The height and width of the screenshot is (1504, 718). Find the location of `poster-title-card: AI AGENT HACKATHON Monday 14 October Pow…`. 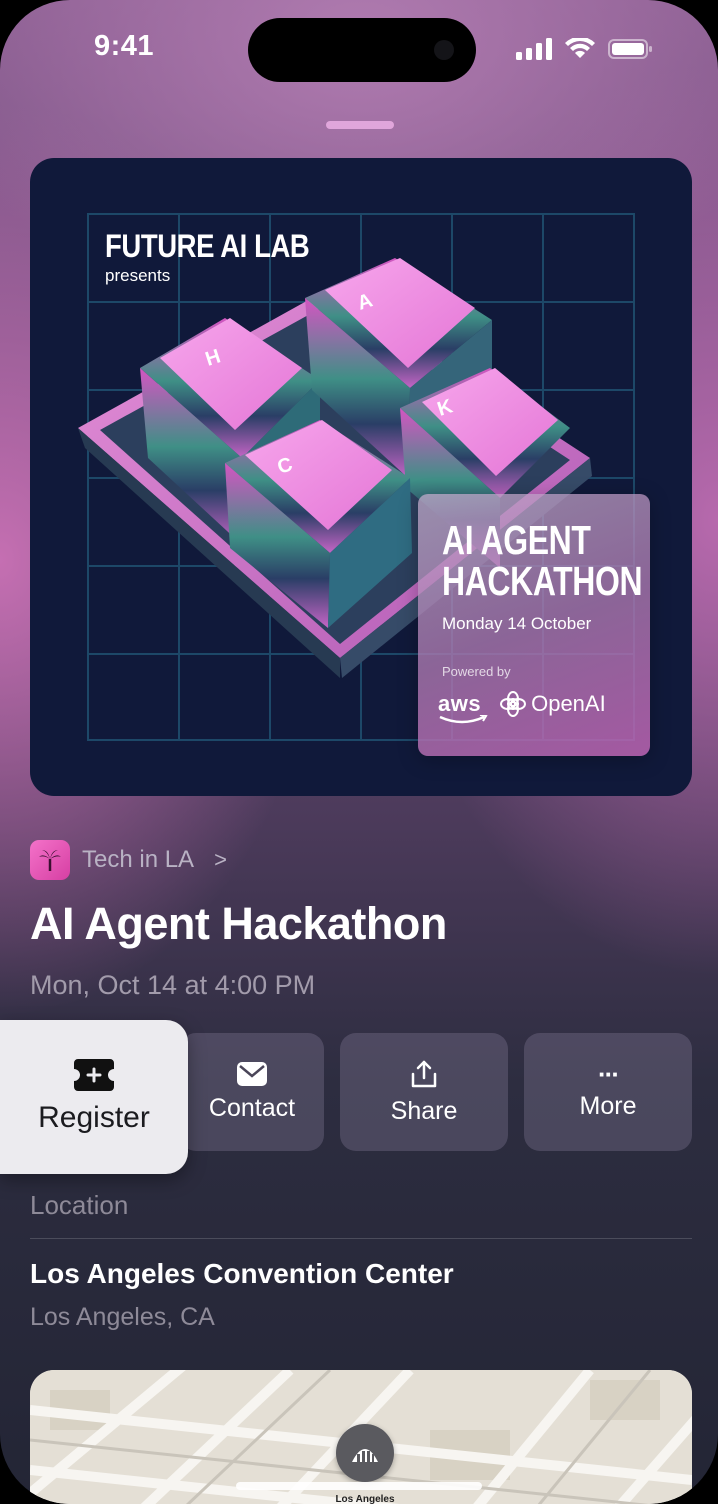

poster-title-card: AI AGENT HACKATHON Monday 14 October Pow… is located at coordinates (534, 625).